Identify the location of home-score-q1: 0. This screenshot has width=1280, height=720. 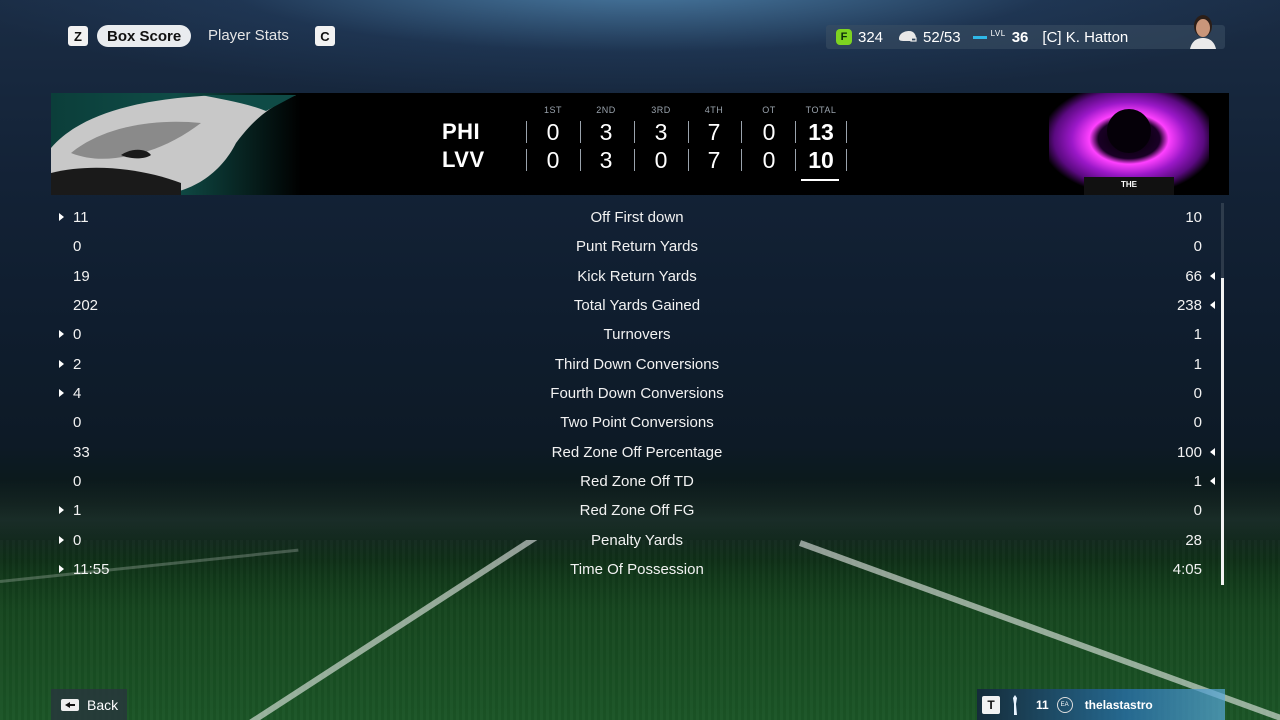
(553, 132).